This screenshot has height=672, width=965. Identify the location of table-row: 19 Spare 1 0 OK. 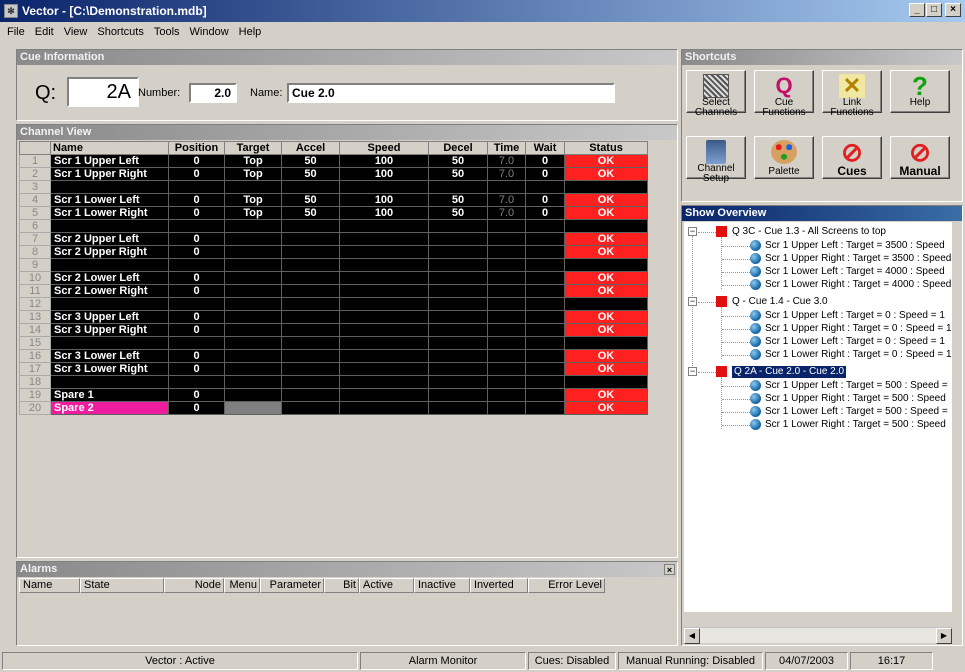
(333, 395).